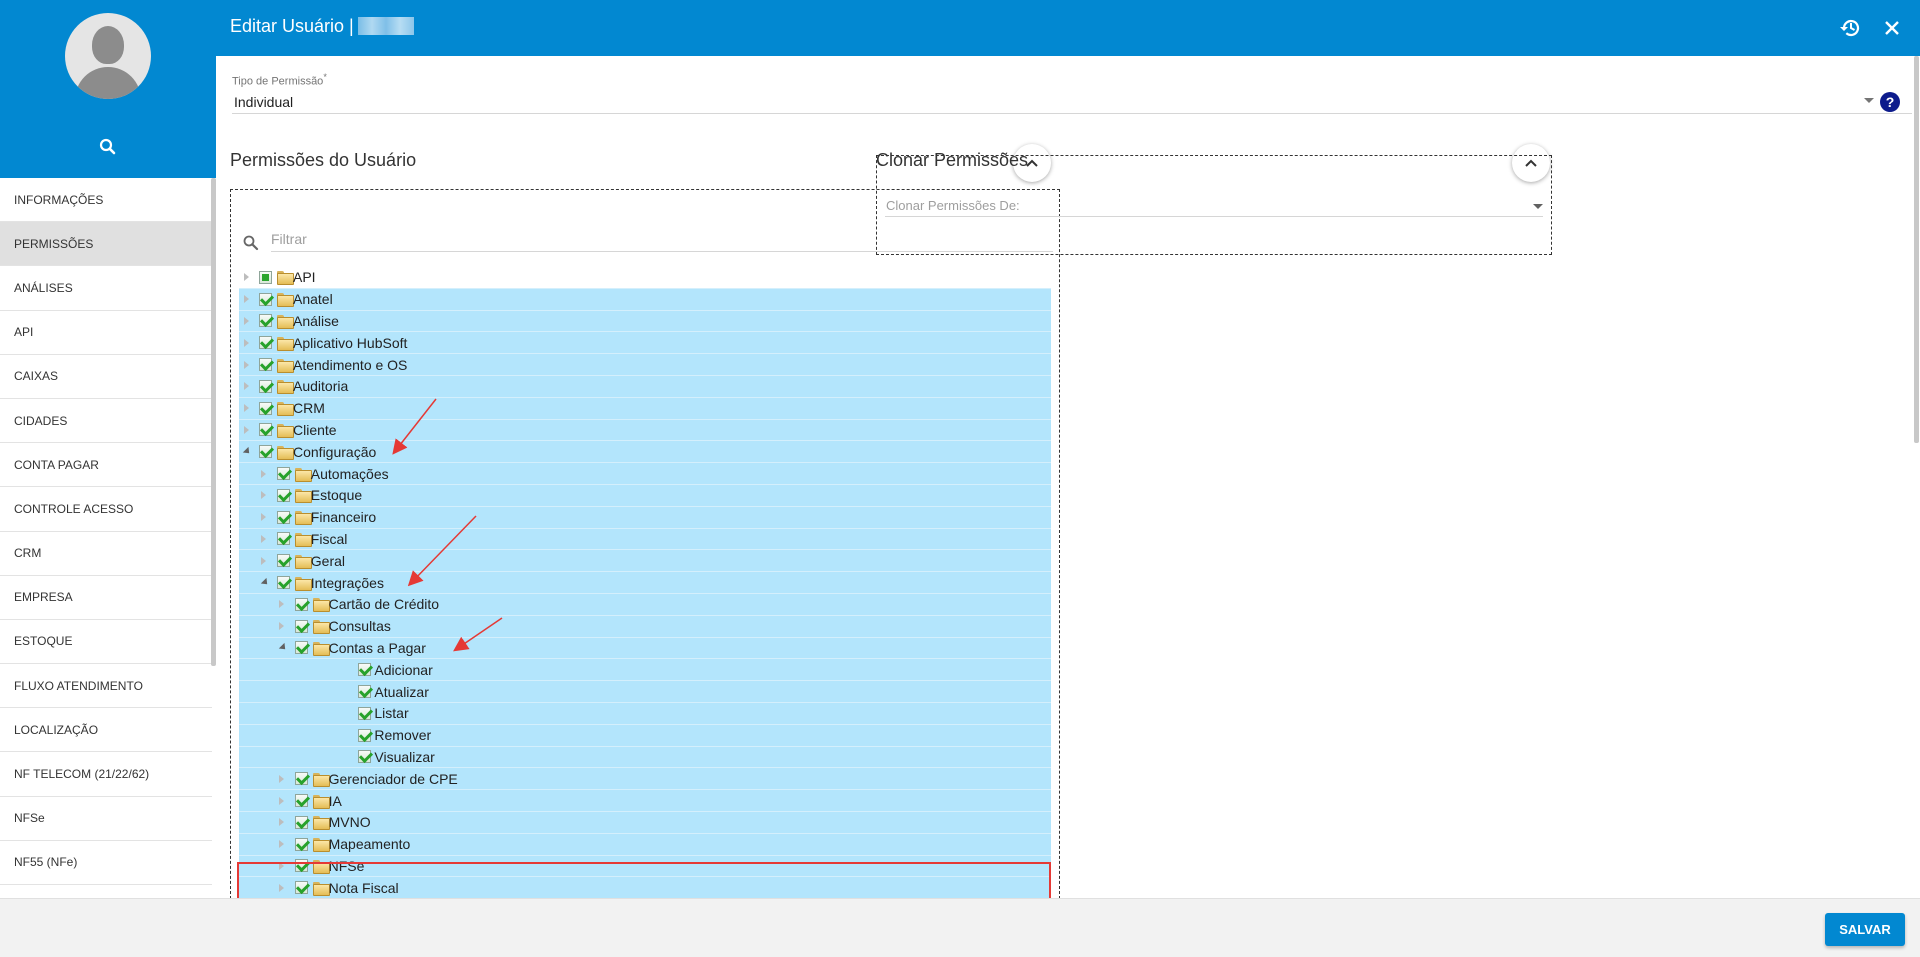  What do you see at coordinates (645, 278) in the screenshot?
I see `tree-node: API` at bounding box center [645, 278].